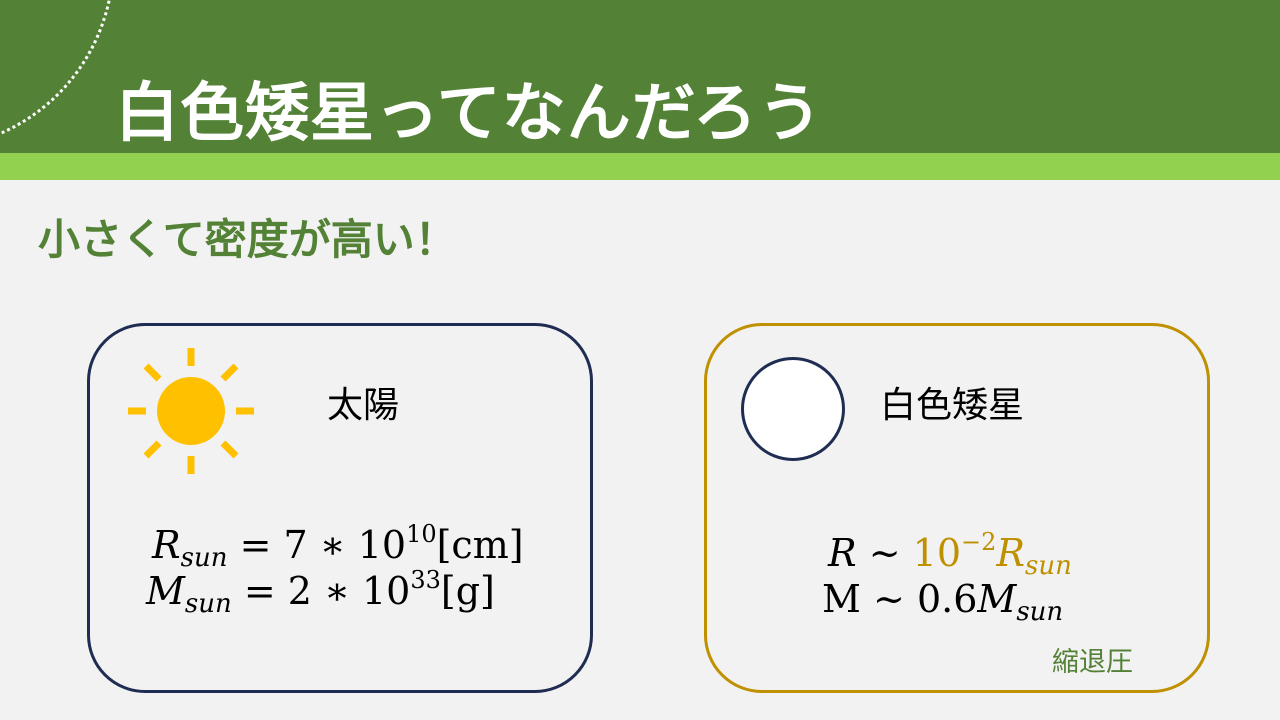 This screenshot has width=1280, height=720. What do you see at coordinates (320, 592) in the screenshot?
I see `sun-mass-equation: Msun = 2 ∗ 1033[g]` at bounding box center [320, 592].